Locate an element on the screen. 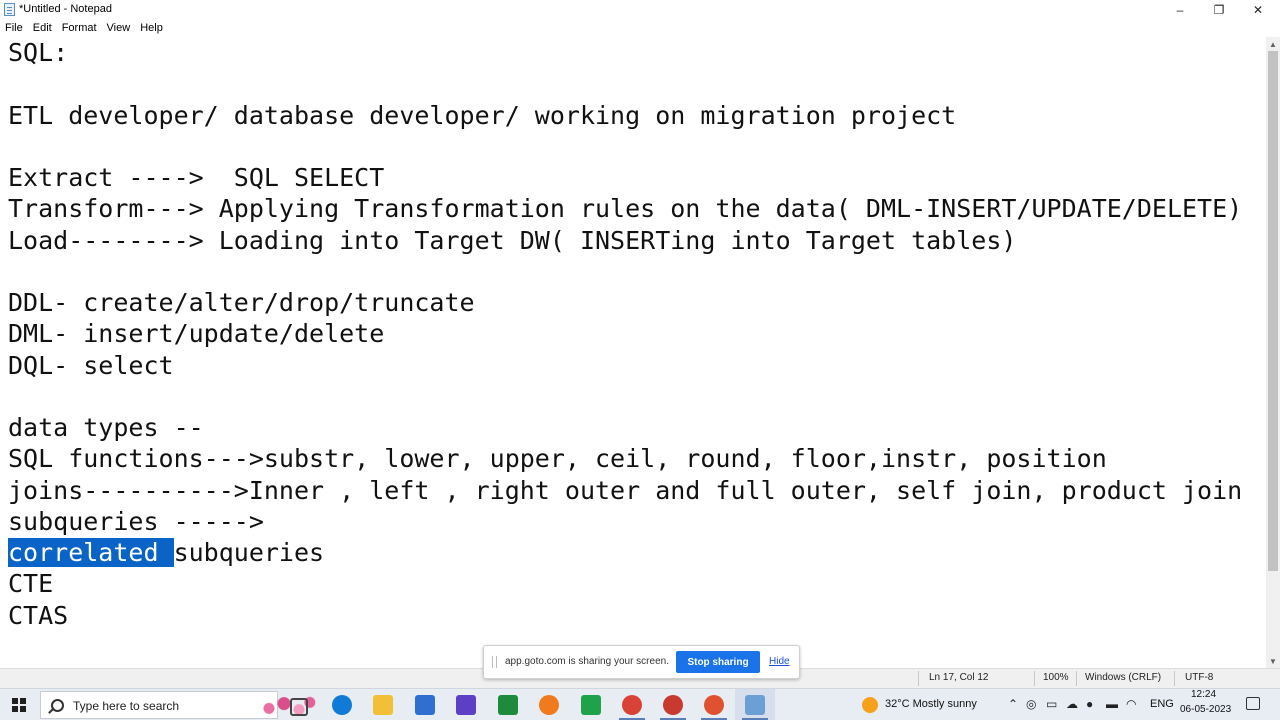 The width and height of the screenshot is (1280, 720). hide-link: Hide is located at coordinates (779, 661).